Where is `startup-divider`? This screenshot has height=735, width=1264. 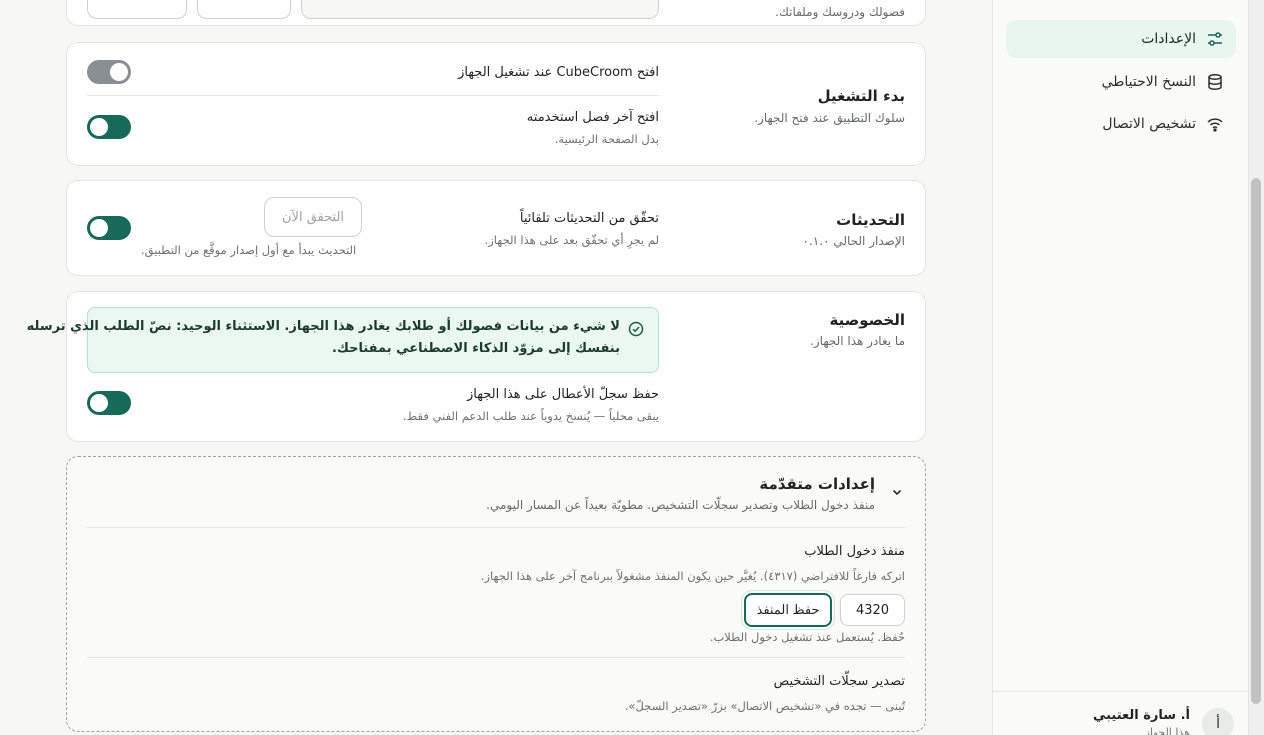
startup-divider is located at coordinates (373, 95).